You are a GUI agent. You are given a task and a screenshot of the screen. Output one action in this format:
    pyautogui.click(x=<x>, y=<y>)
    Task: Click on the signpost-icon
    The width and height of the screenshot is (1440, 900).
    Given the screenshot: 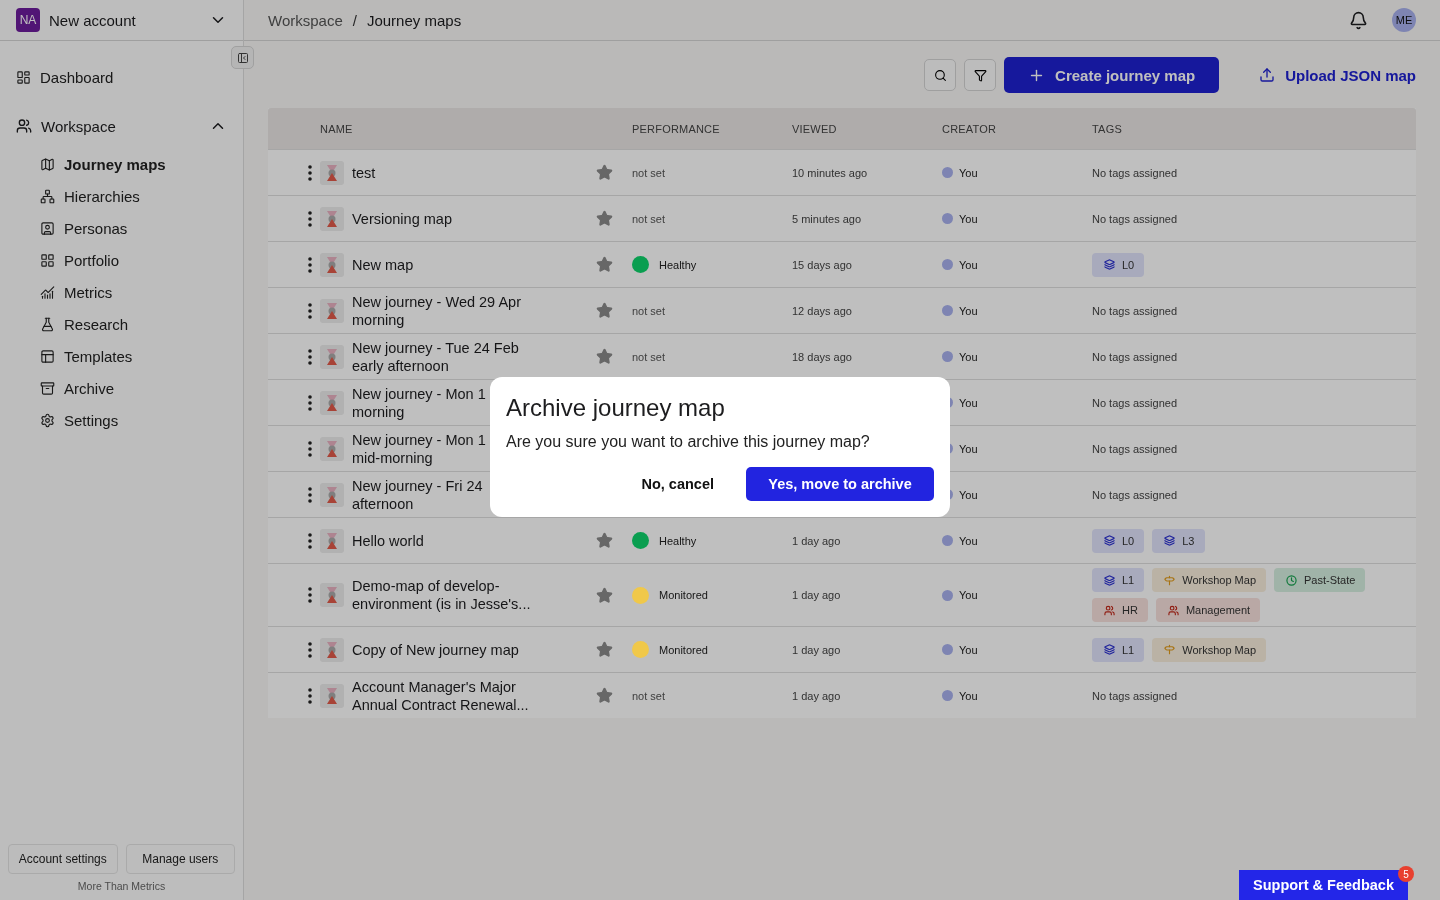 What is the action you would take?
    pyautogui.click(x=1170, y=649)
    